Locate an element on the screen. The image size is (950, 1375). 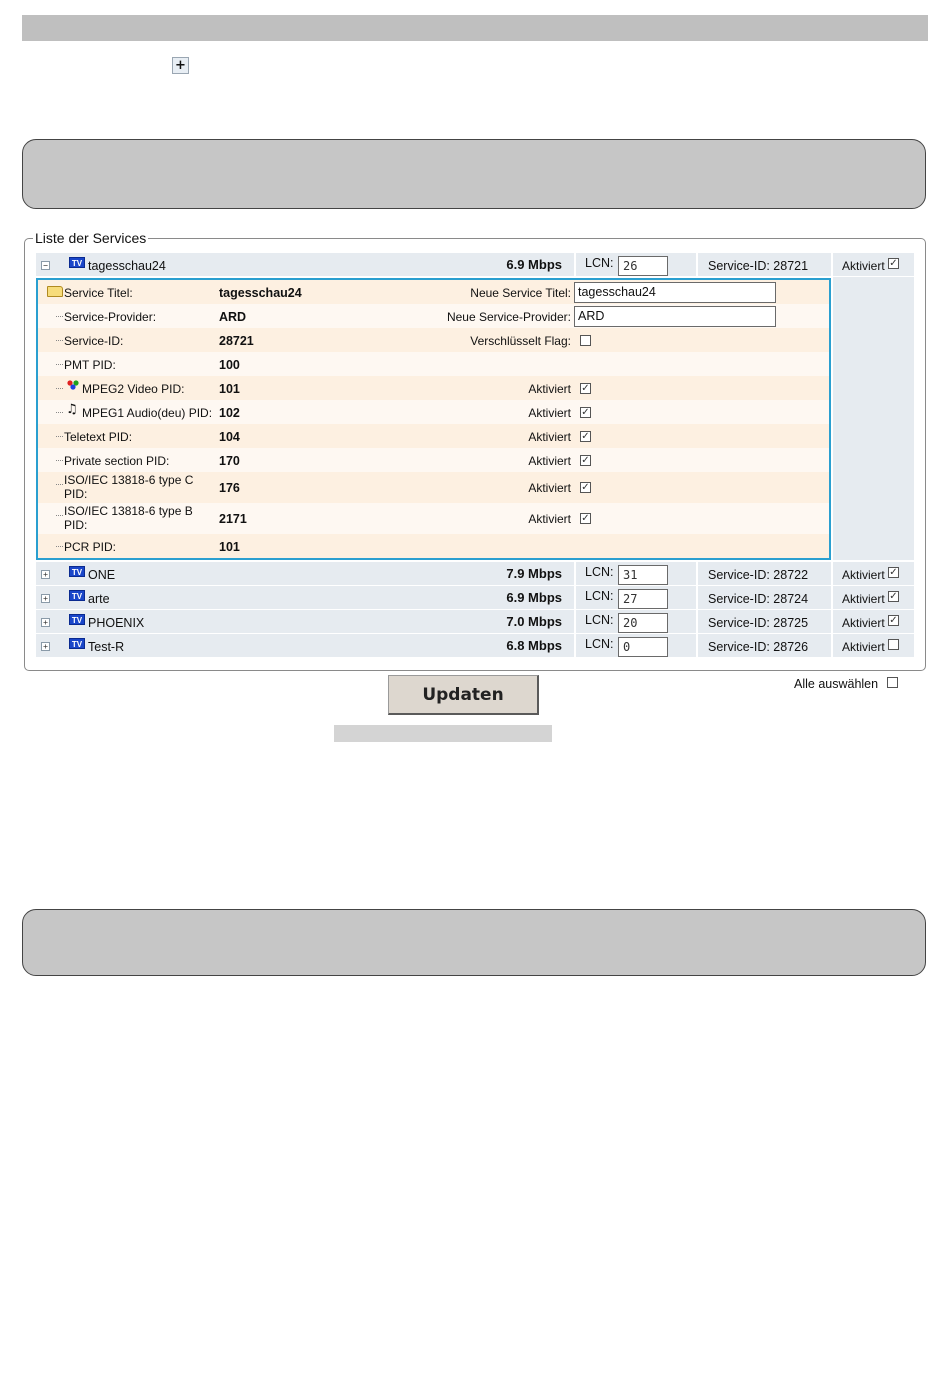
detail-label: MPEG1 Audio(deu) PID: is located at coordinates (147, 413).